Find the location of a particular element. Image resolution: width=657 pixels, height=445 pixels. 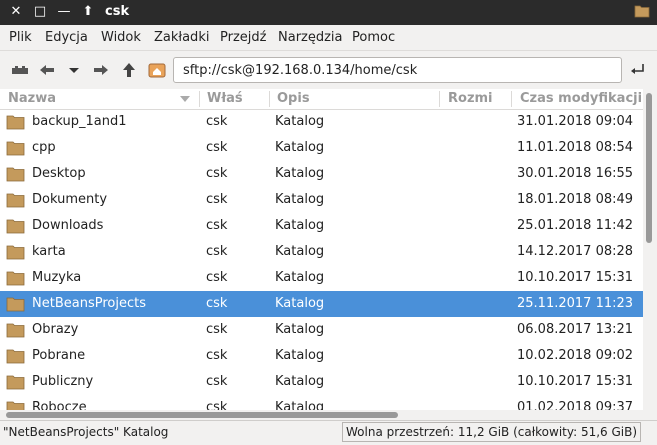

file-row: Pobrane csk Katalog 10.02.2018 09:02 is located at coordinates (321, 356).